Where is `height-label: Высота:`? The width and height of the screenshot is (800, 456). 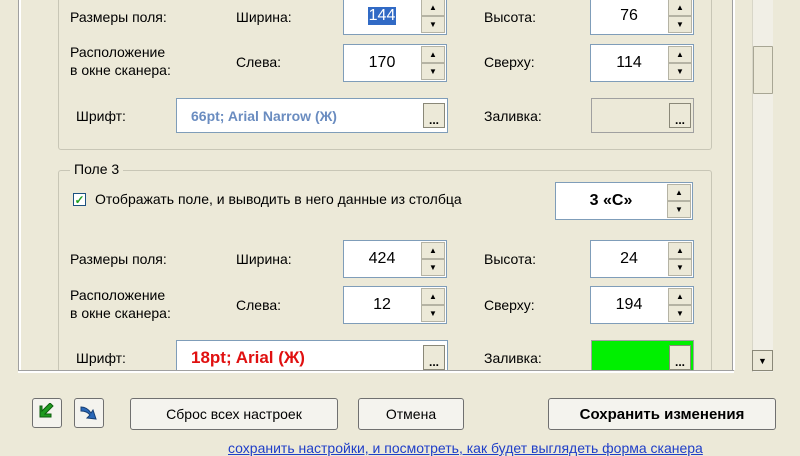 height-label: Высота: is located at coordinates (510, 17).